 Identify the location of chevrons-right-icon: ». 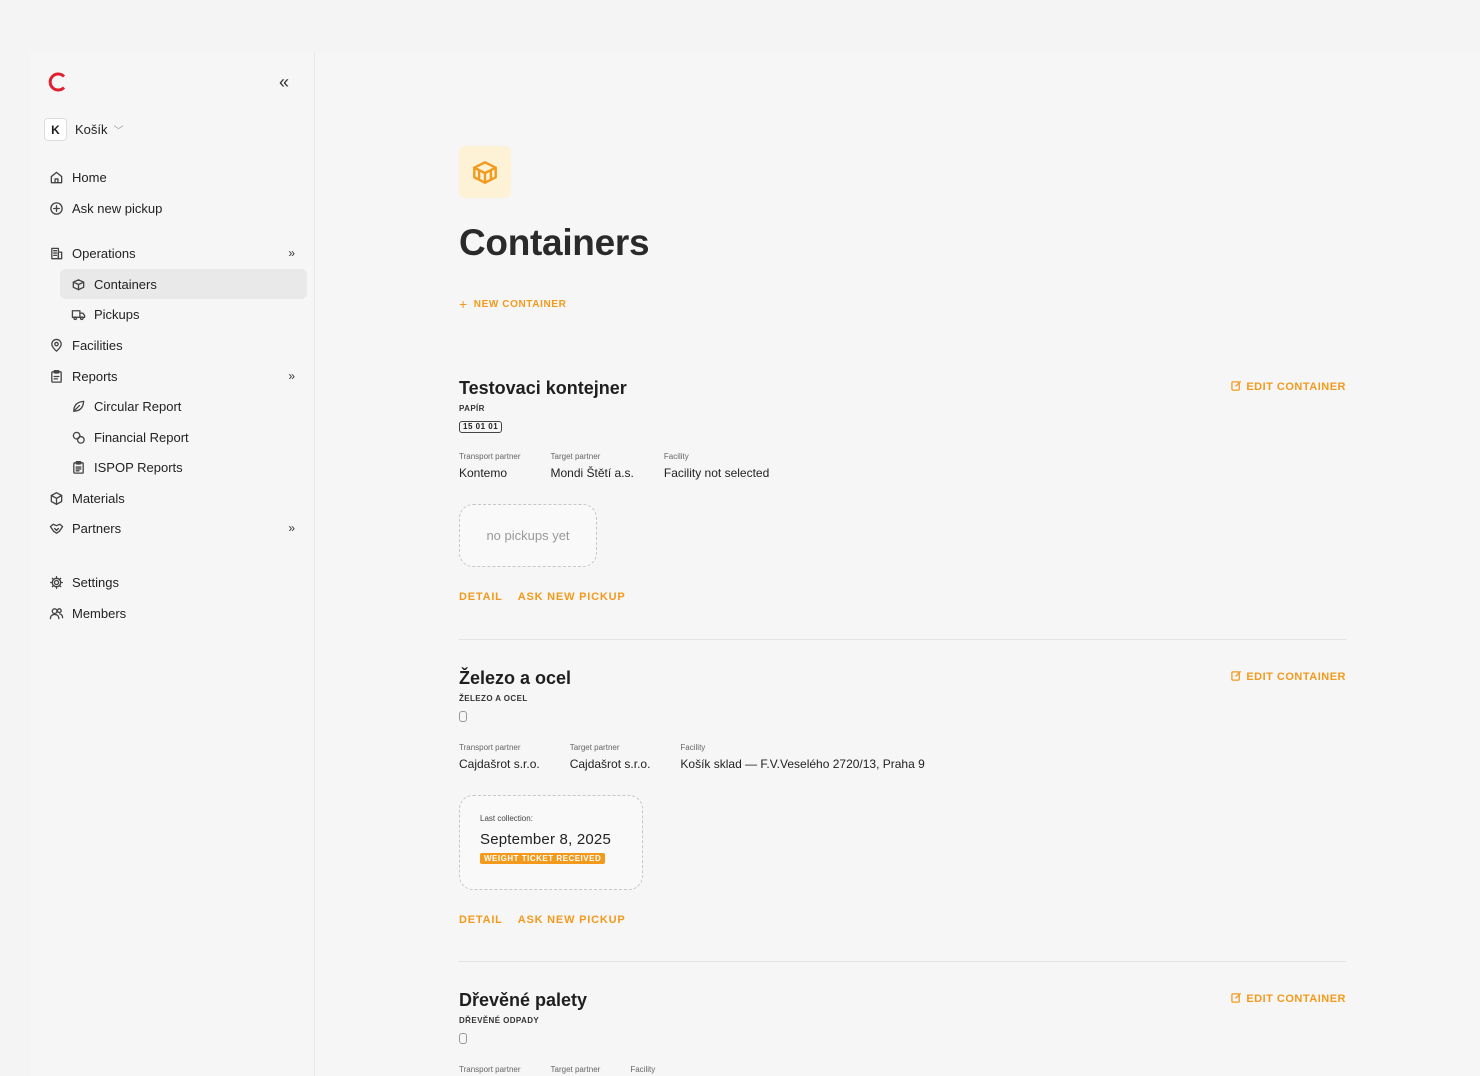
(291, 528).